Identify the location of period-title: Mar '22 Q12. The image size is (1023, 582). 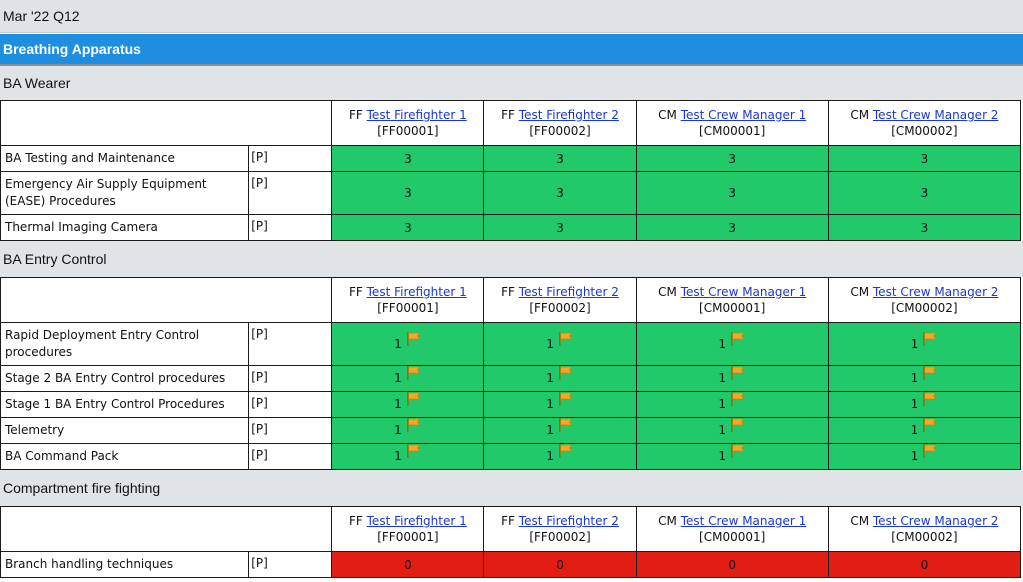
(511, 16).